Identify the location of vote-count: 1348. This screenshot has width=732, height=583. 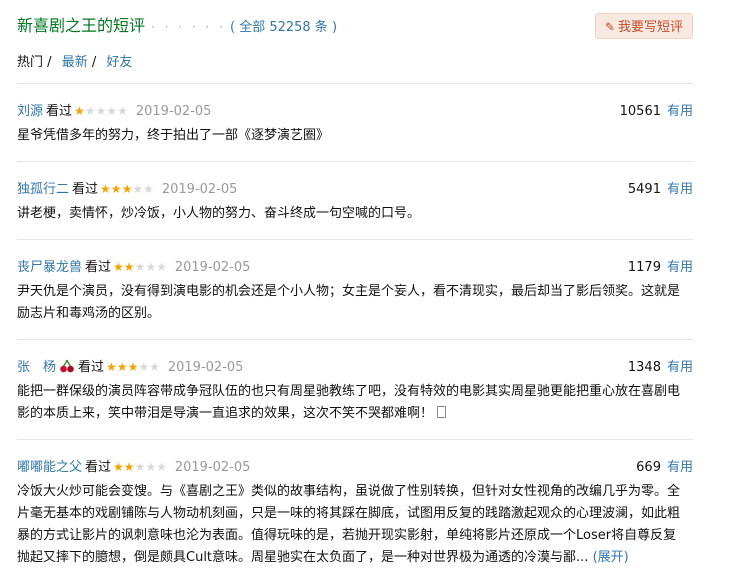
(644, 367).